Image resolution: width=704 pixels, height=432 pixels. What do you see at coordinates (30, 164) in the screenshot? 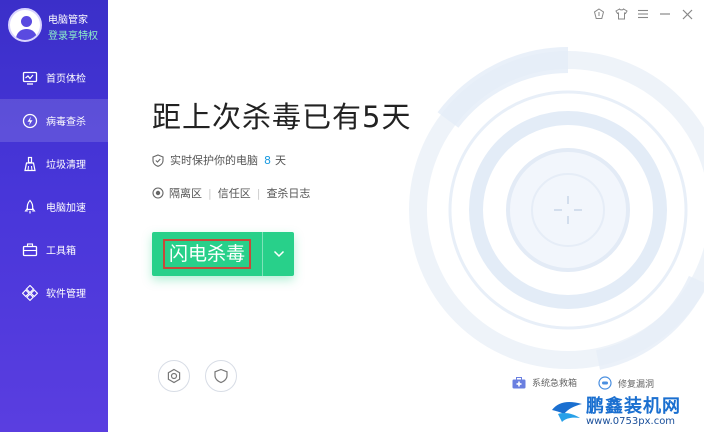
I see `broom-icon` at bounding box center [30, 164].